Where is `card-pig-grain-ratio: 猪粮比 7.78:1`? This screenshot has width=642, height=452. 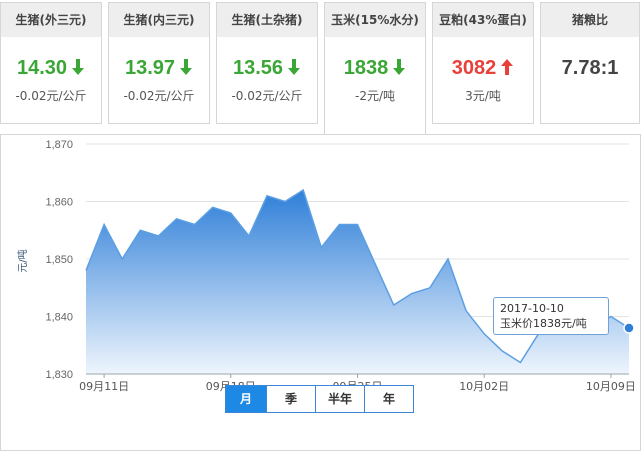 card-pig-grain-ratio: 猪粮比 7.78:1 is located at coordinates (590, 63).